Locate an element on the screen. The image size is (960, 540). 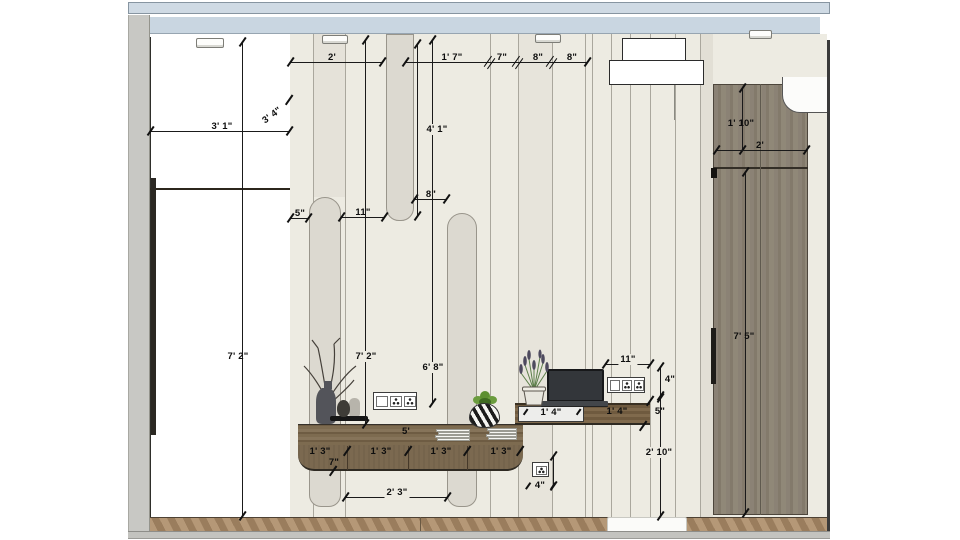
dim-label-wardrobe-height: 7' 2" is located at coordinates (238, 356).